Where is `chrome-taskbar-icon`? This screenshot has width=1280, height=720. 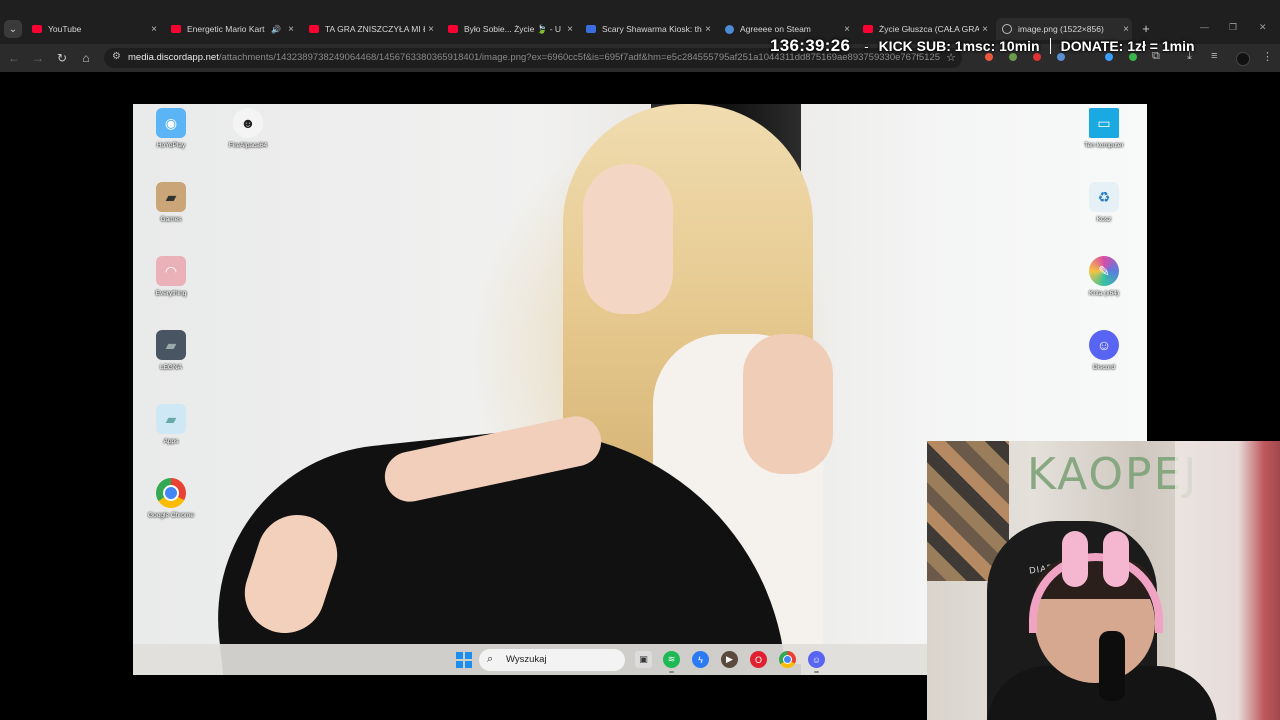 chrome-taskbar-icon is located at coordinates (787, 659).